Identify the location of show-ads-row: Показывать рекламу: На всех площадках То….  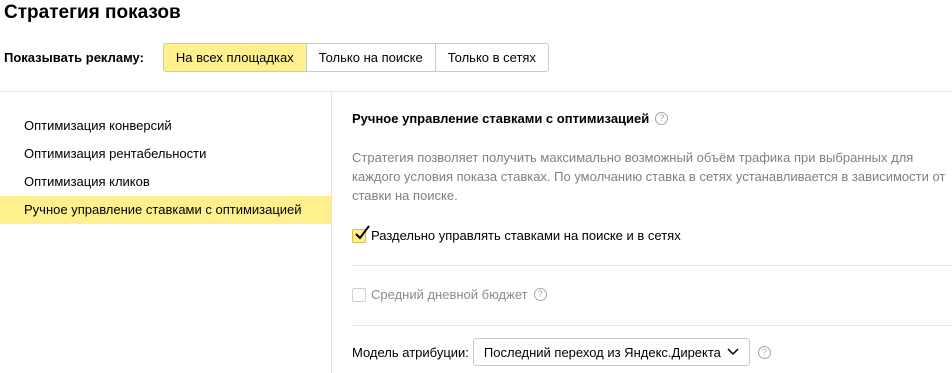
(276, 57).